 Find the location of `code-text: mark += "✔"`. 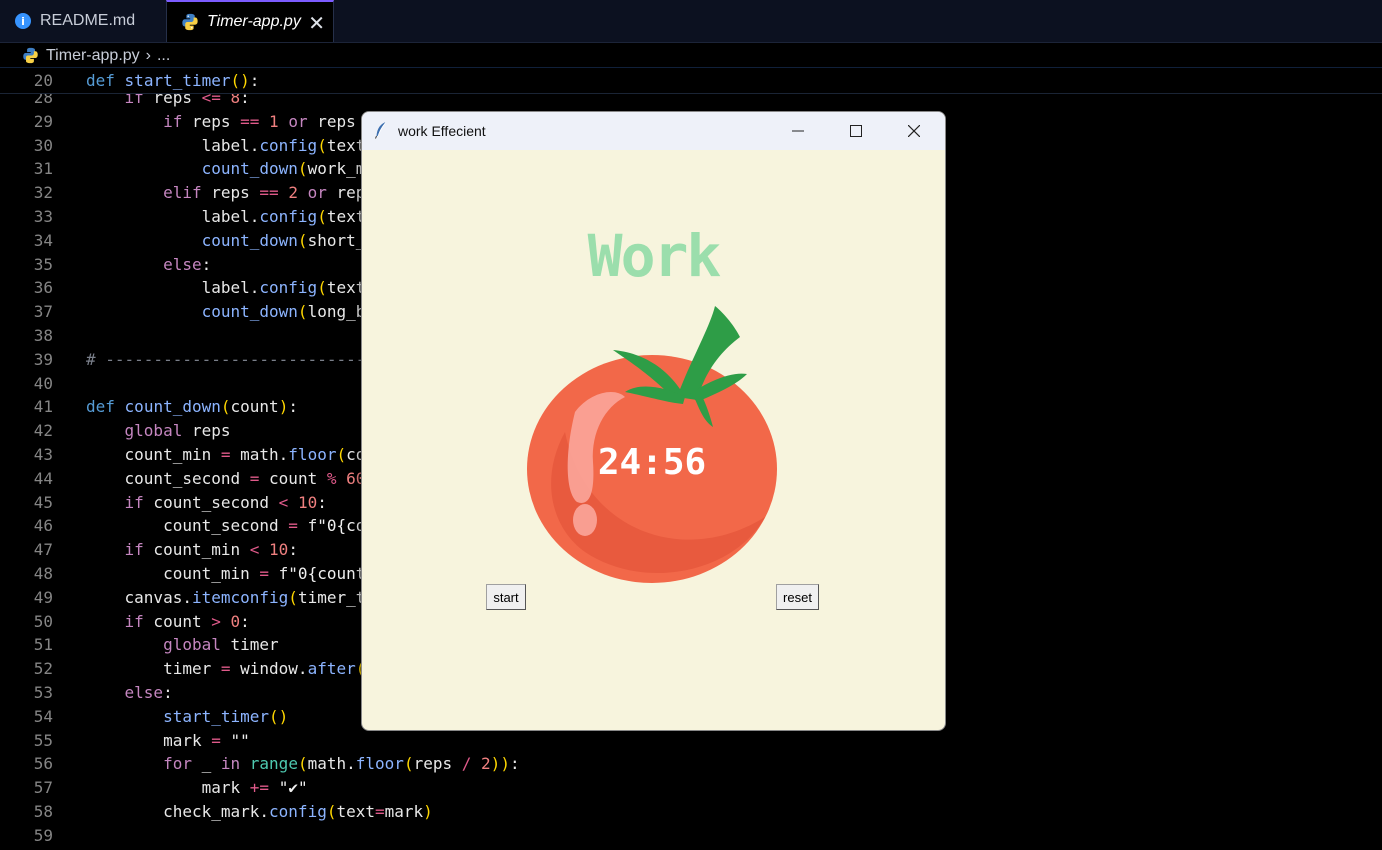

code-text: mark += "✔" is located at coordinates (197, 788).